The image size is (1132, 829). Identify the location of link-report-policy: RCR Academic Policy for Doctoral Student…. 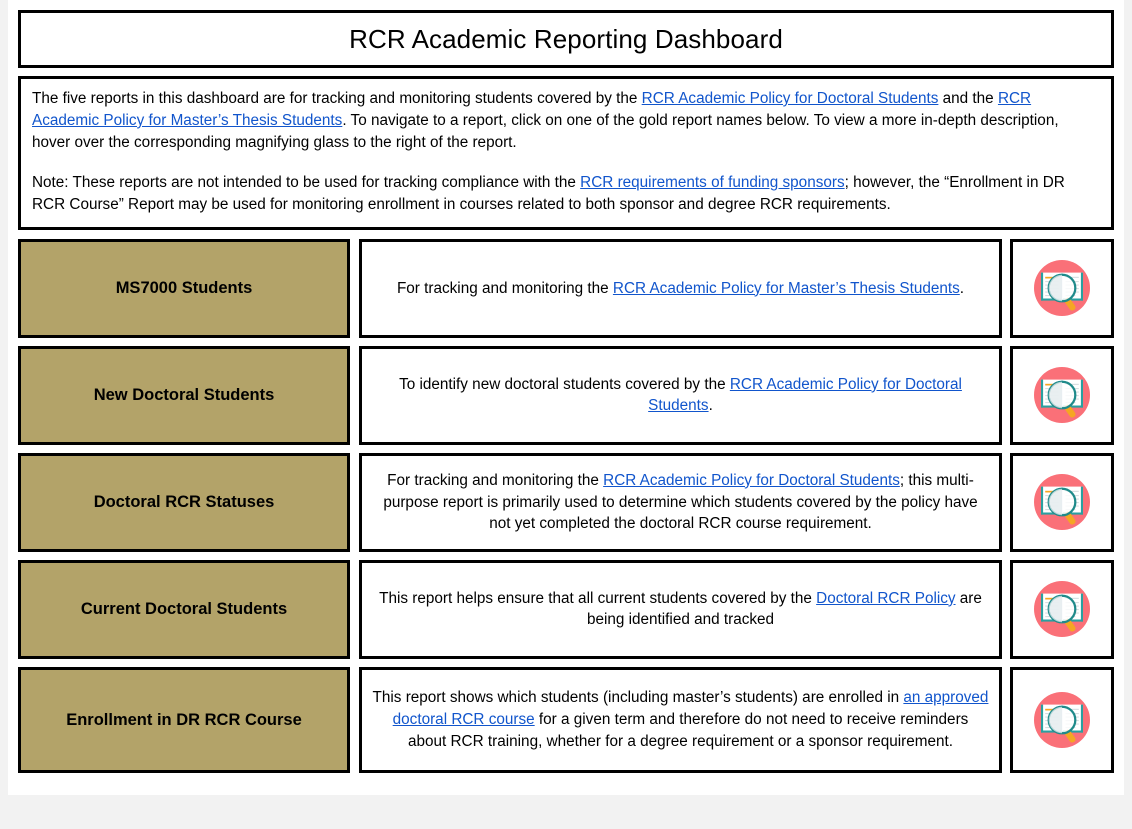
(751, 480).